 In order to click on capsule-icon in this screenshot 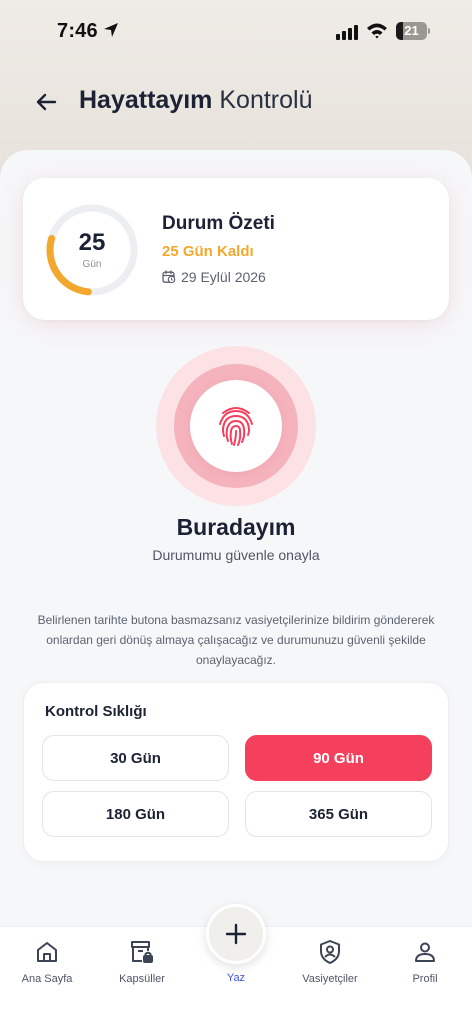, I will do `click(142, 952)`.